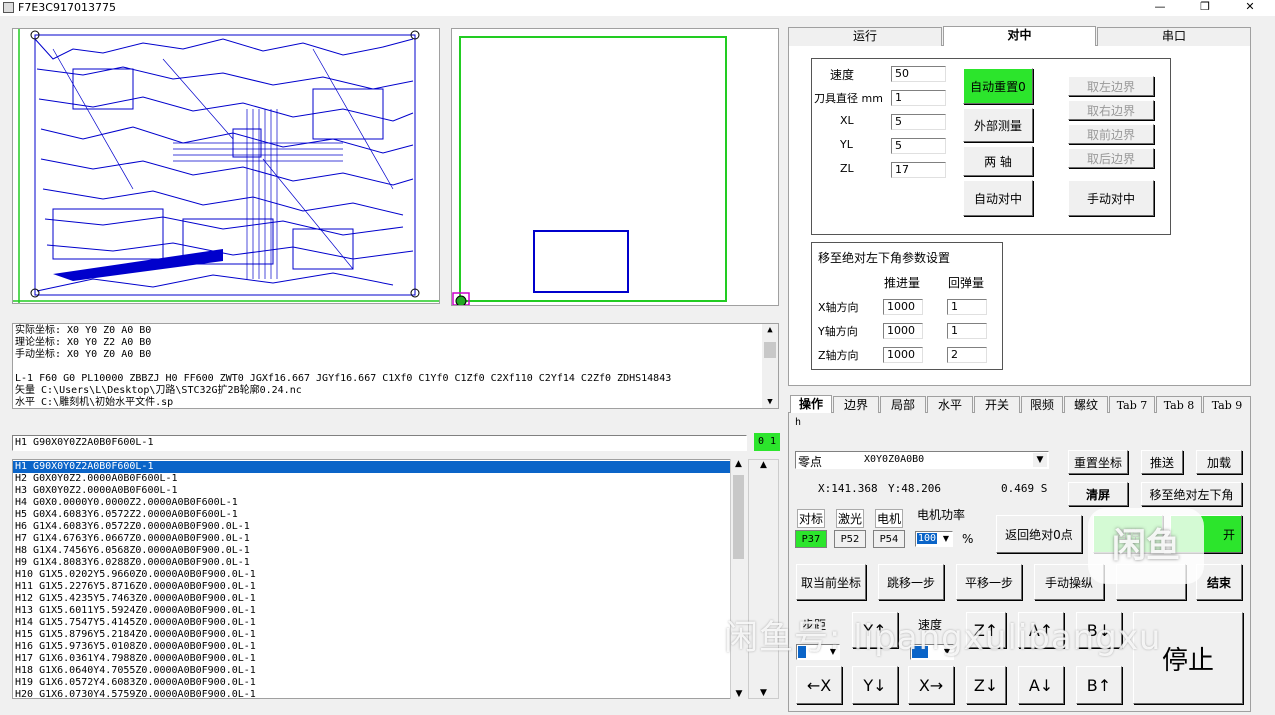 The image size is (1275, 715). Describe the element at coordinates (997, 404) in the screenshot. I see `tab-switch: 开关` at that location.